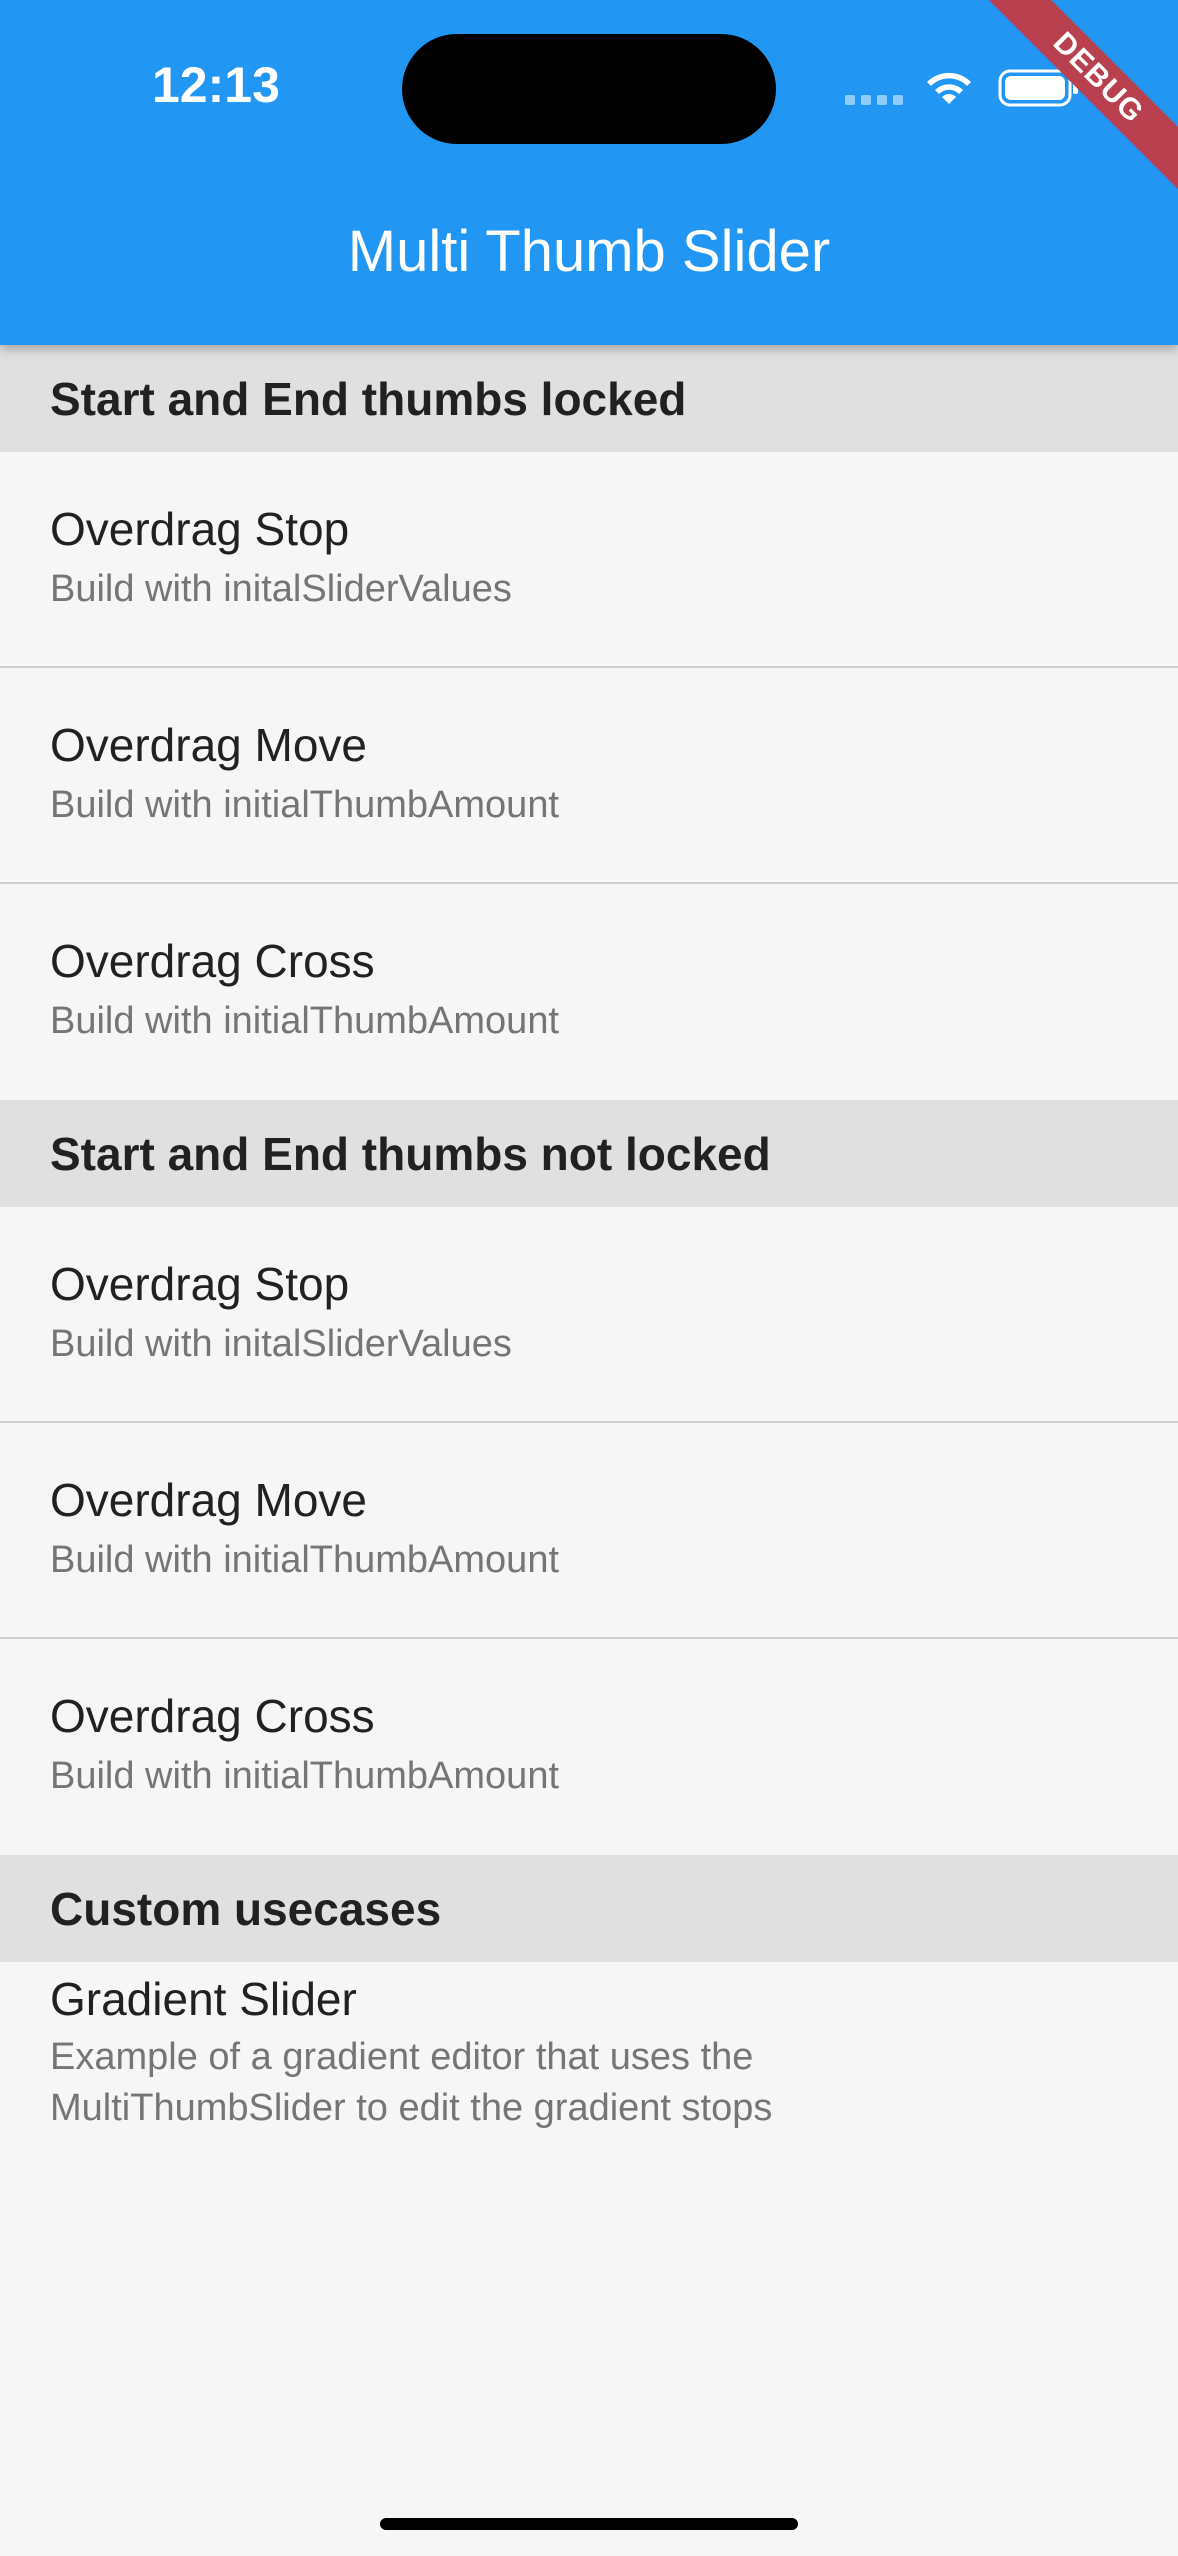 This screenshot has width=1178, height=2556. Describe the element at coordinates (589, 398) in the screenshot. I see `section-header-locked: Start and End thumbs locked` at that location.